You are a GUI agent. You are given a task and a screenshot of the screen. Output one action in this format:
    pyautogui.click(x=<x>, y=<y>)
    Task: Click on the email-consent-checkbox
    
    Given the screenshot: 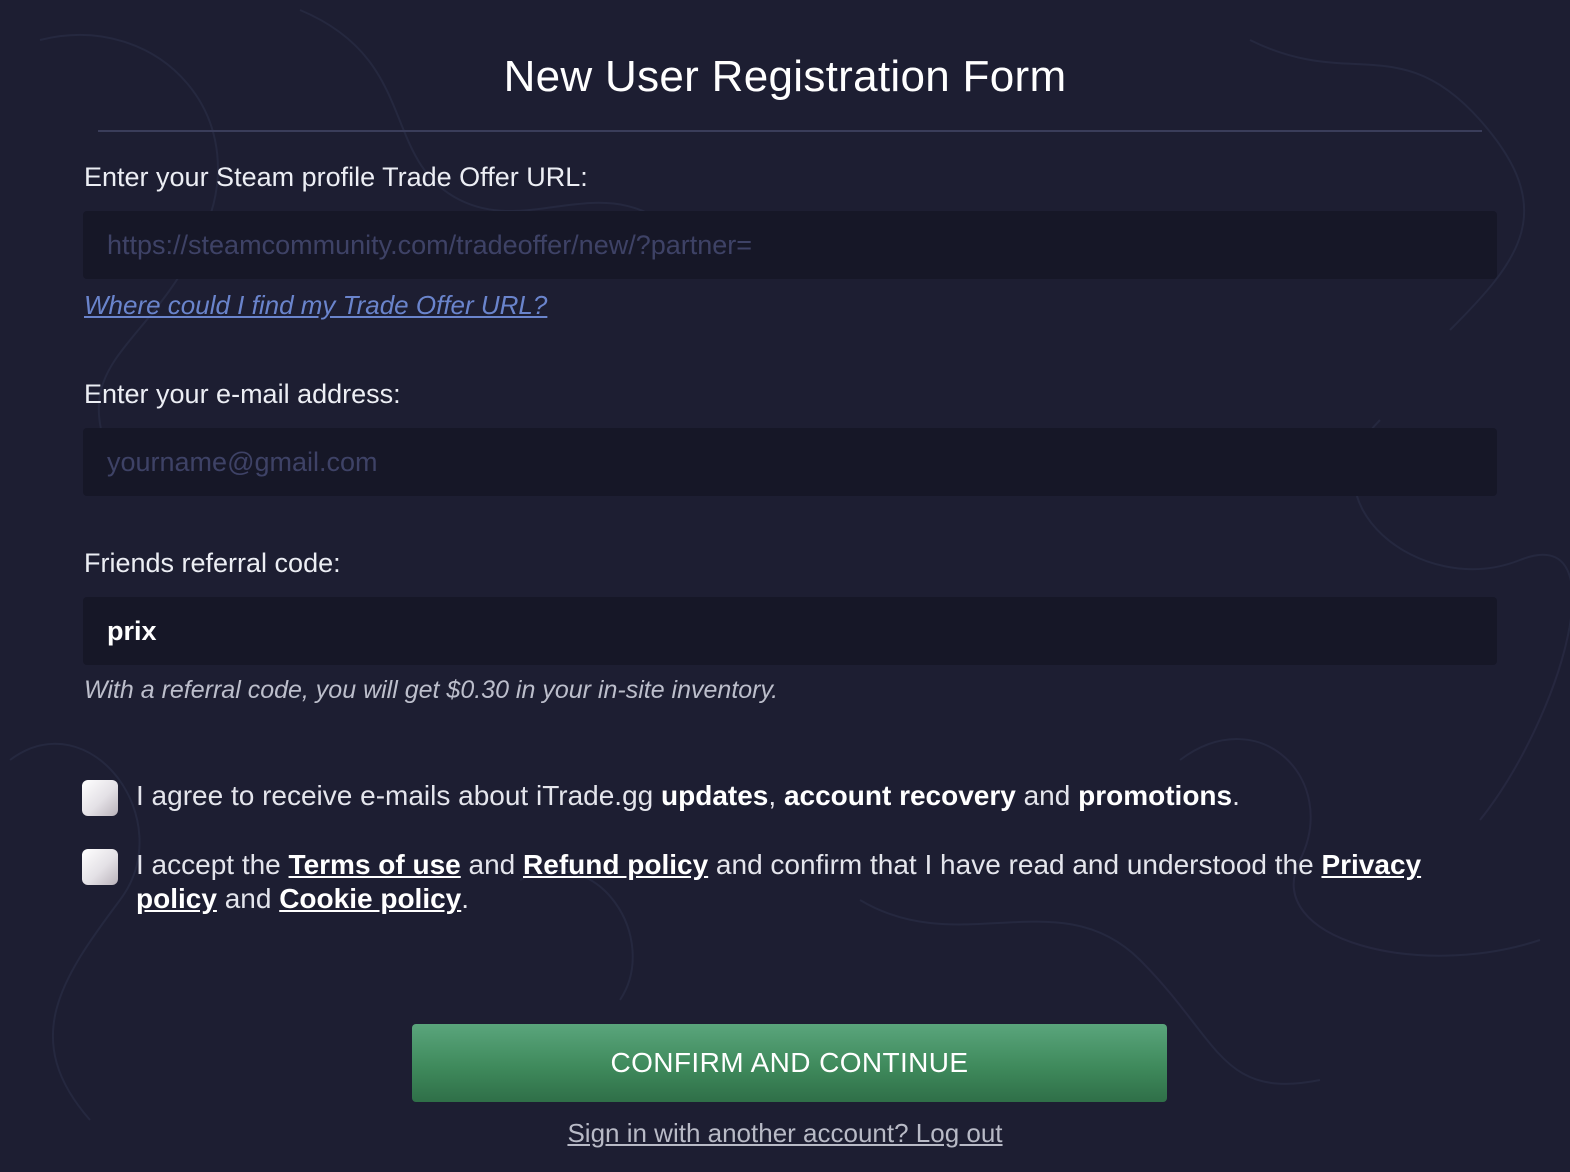 What is the action you would take?
    pyautogui.click(x=100, y=798)
    